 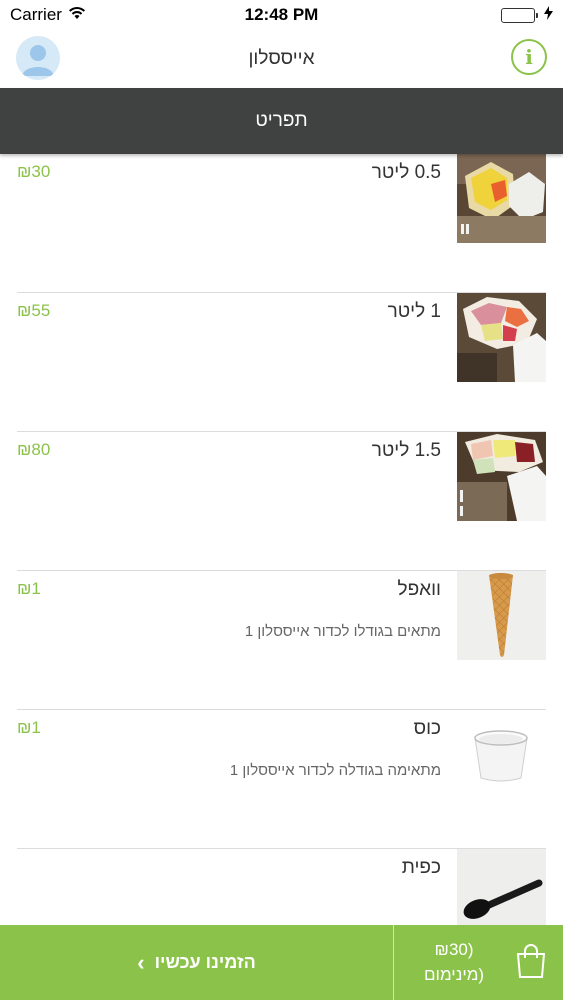 I want to click on cart-minimum-amount: ₪30), so click(x=454, y=949).